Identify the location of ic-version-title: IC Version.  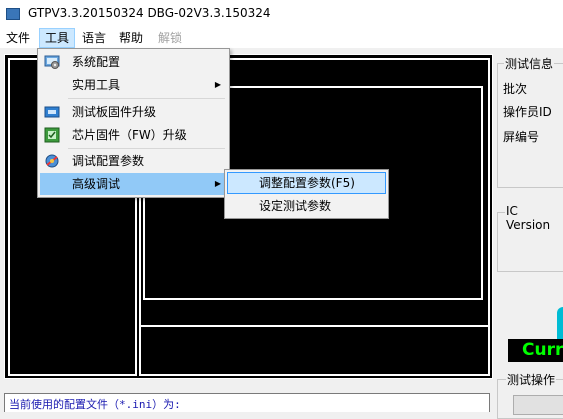
(534, 218).